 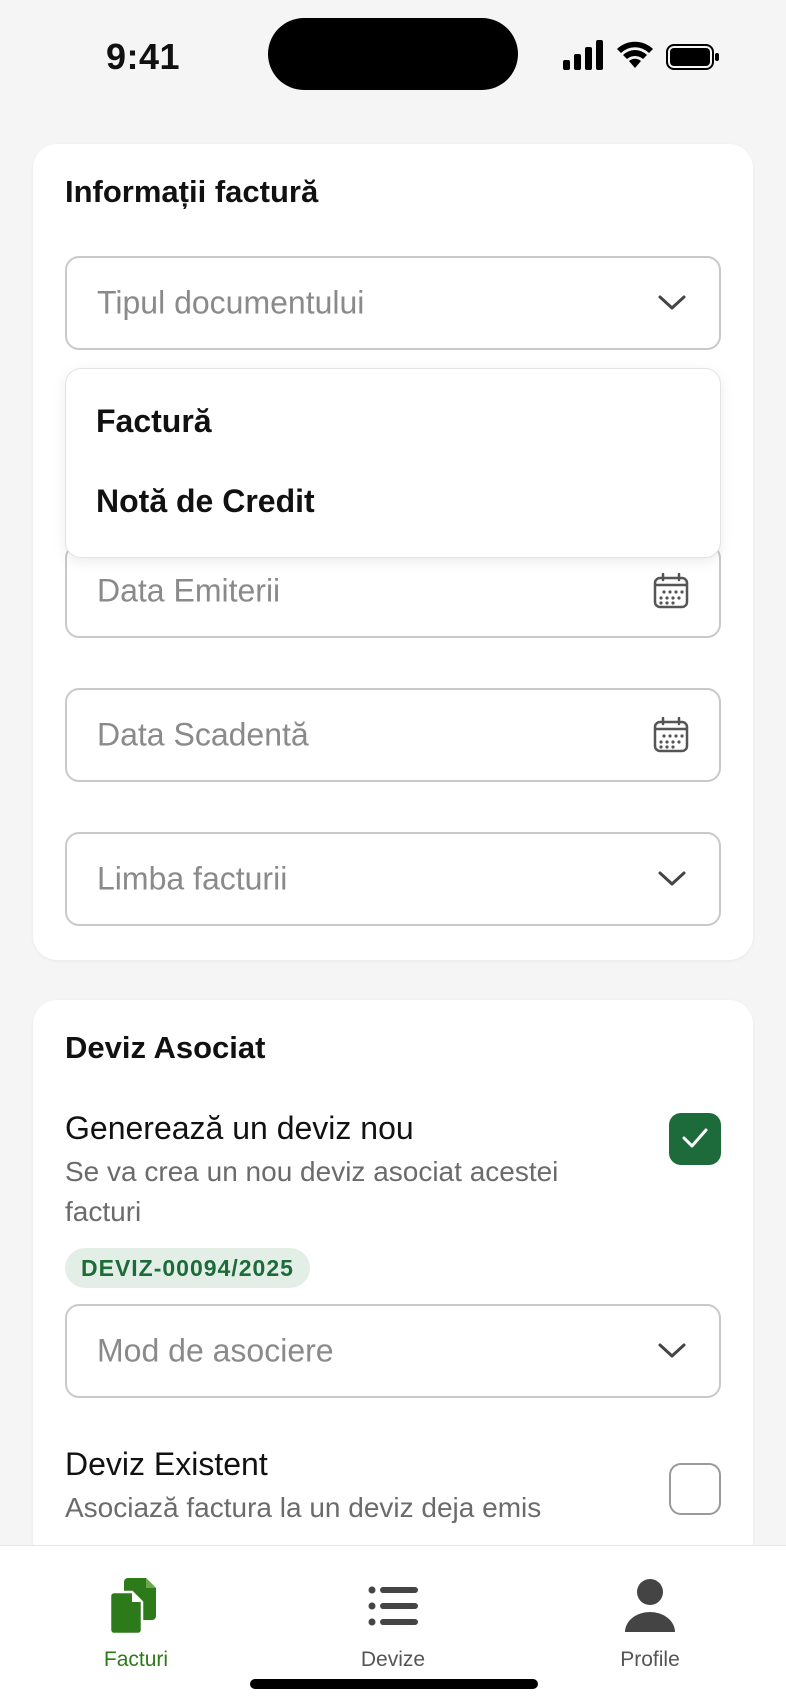 What do you see at coordinates (205, 501) in the screenshot?
I see `dropdown-option-nota-de-credit: Notă de Credit` at bounding box center [205, 501].